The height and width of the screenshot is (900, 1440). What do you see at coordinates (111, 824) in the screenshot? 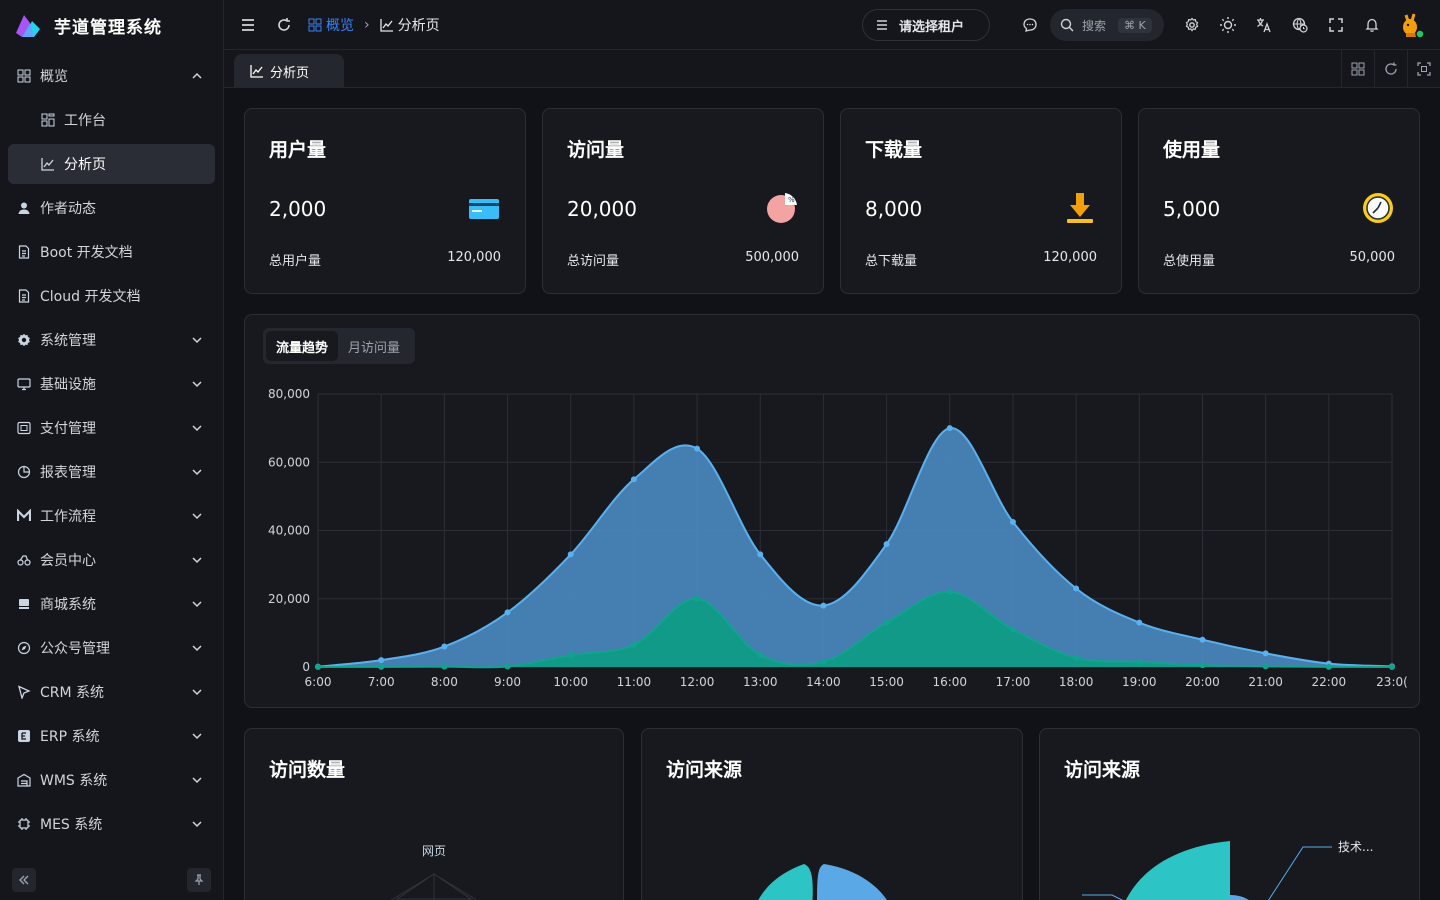
I see `sidebar-item-17: MES 系统` at bounding box center [111, 824].